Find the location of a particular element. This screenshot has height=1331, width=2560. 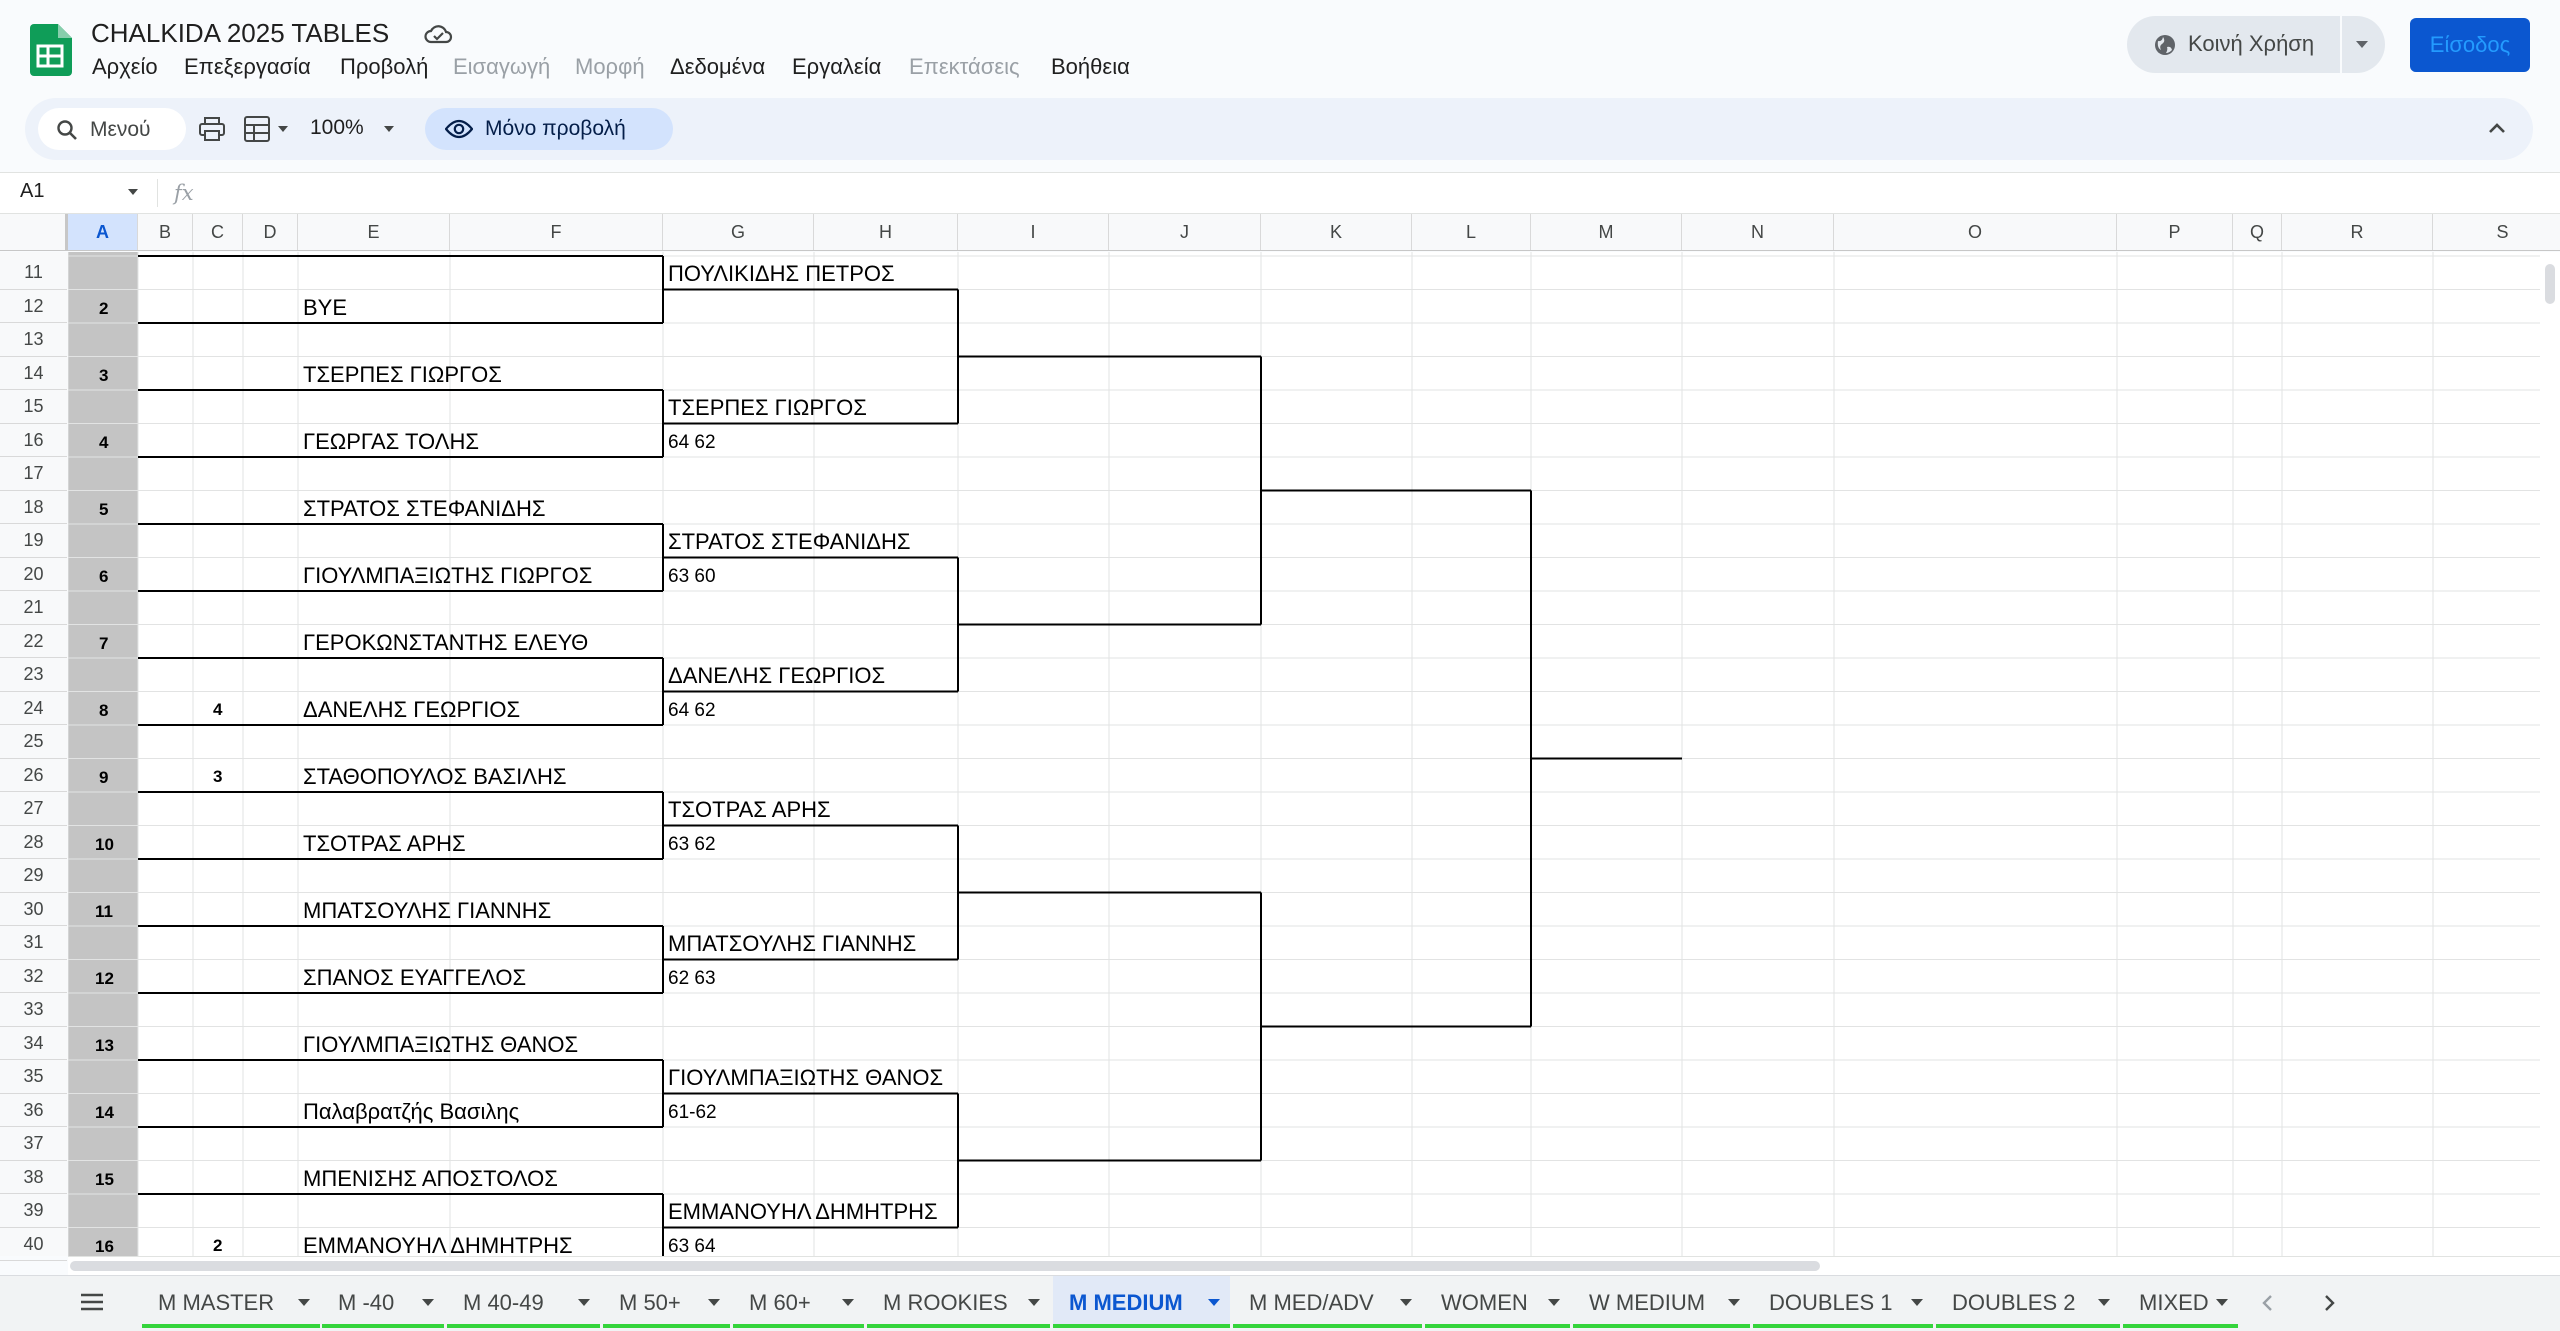

row-header-16: 16 is located at coordinates (33, 440).